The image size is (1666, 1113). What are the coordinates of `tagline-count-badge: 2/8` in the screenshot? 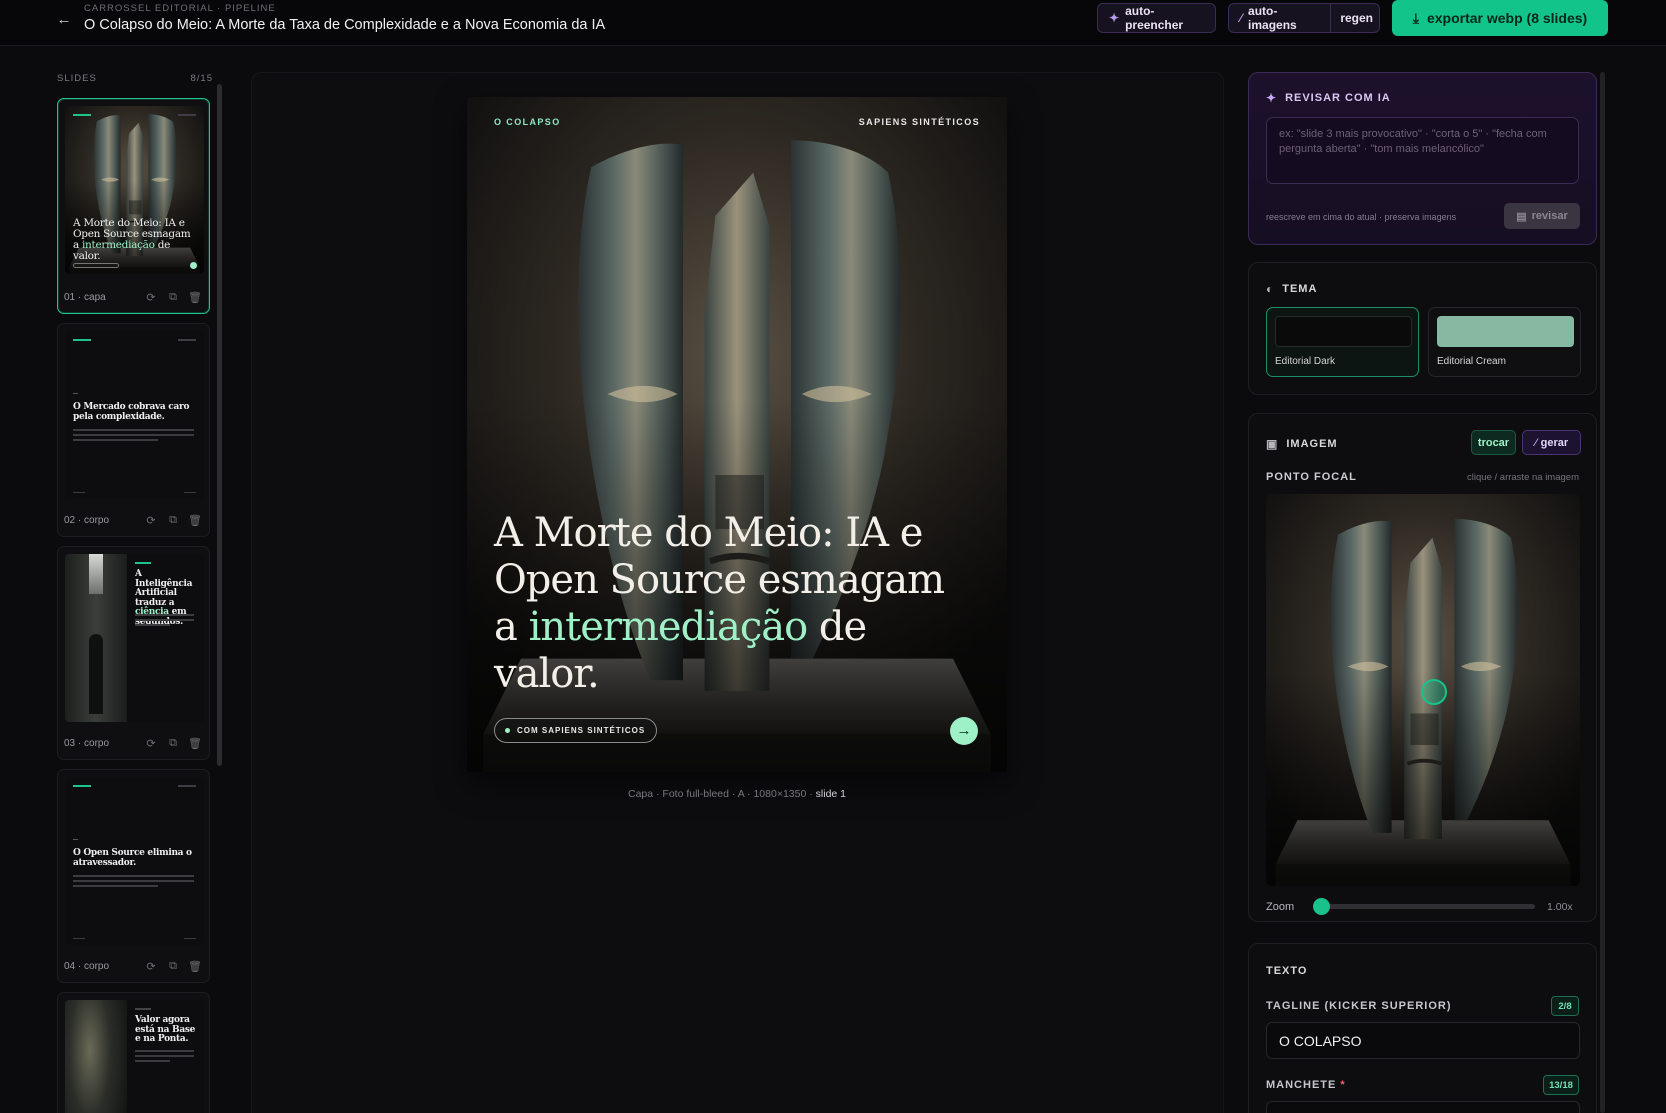 It's located at (1565, 1006).